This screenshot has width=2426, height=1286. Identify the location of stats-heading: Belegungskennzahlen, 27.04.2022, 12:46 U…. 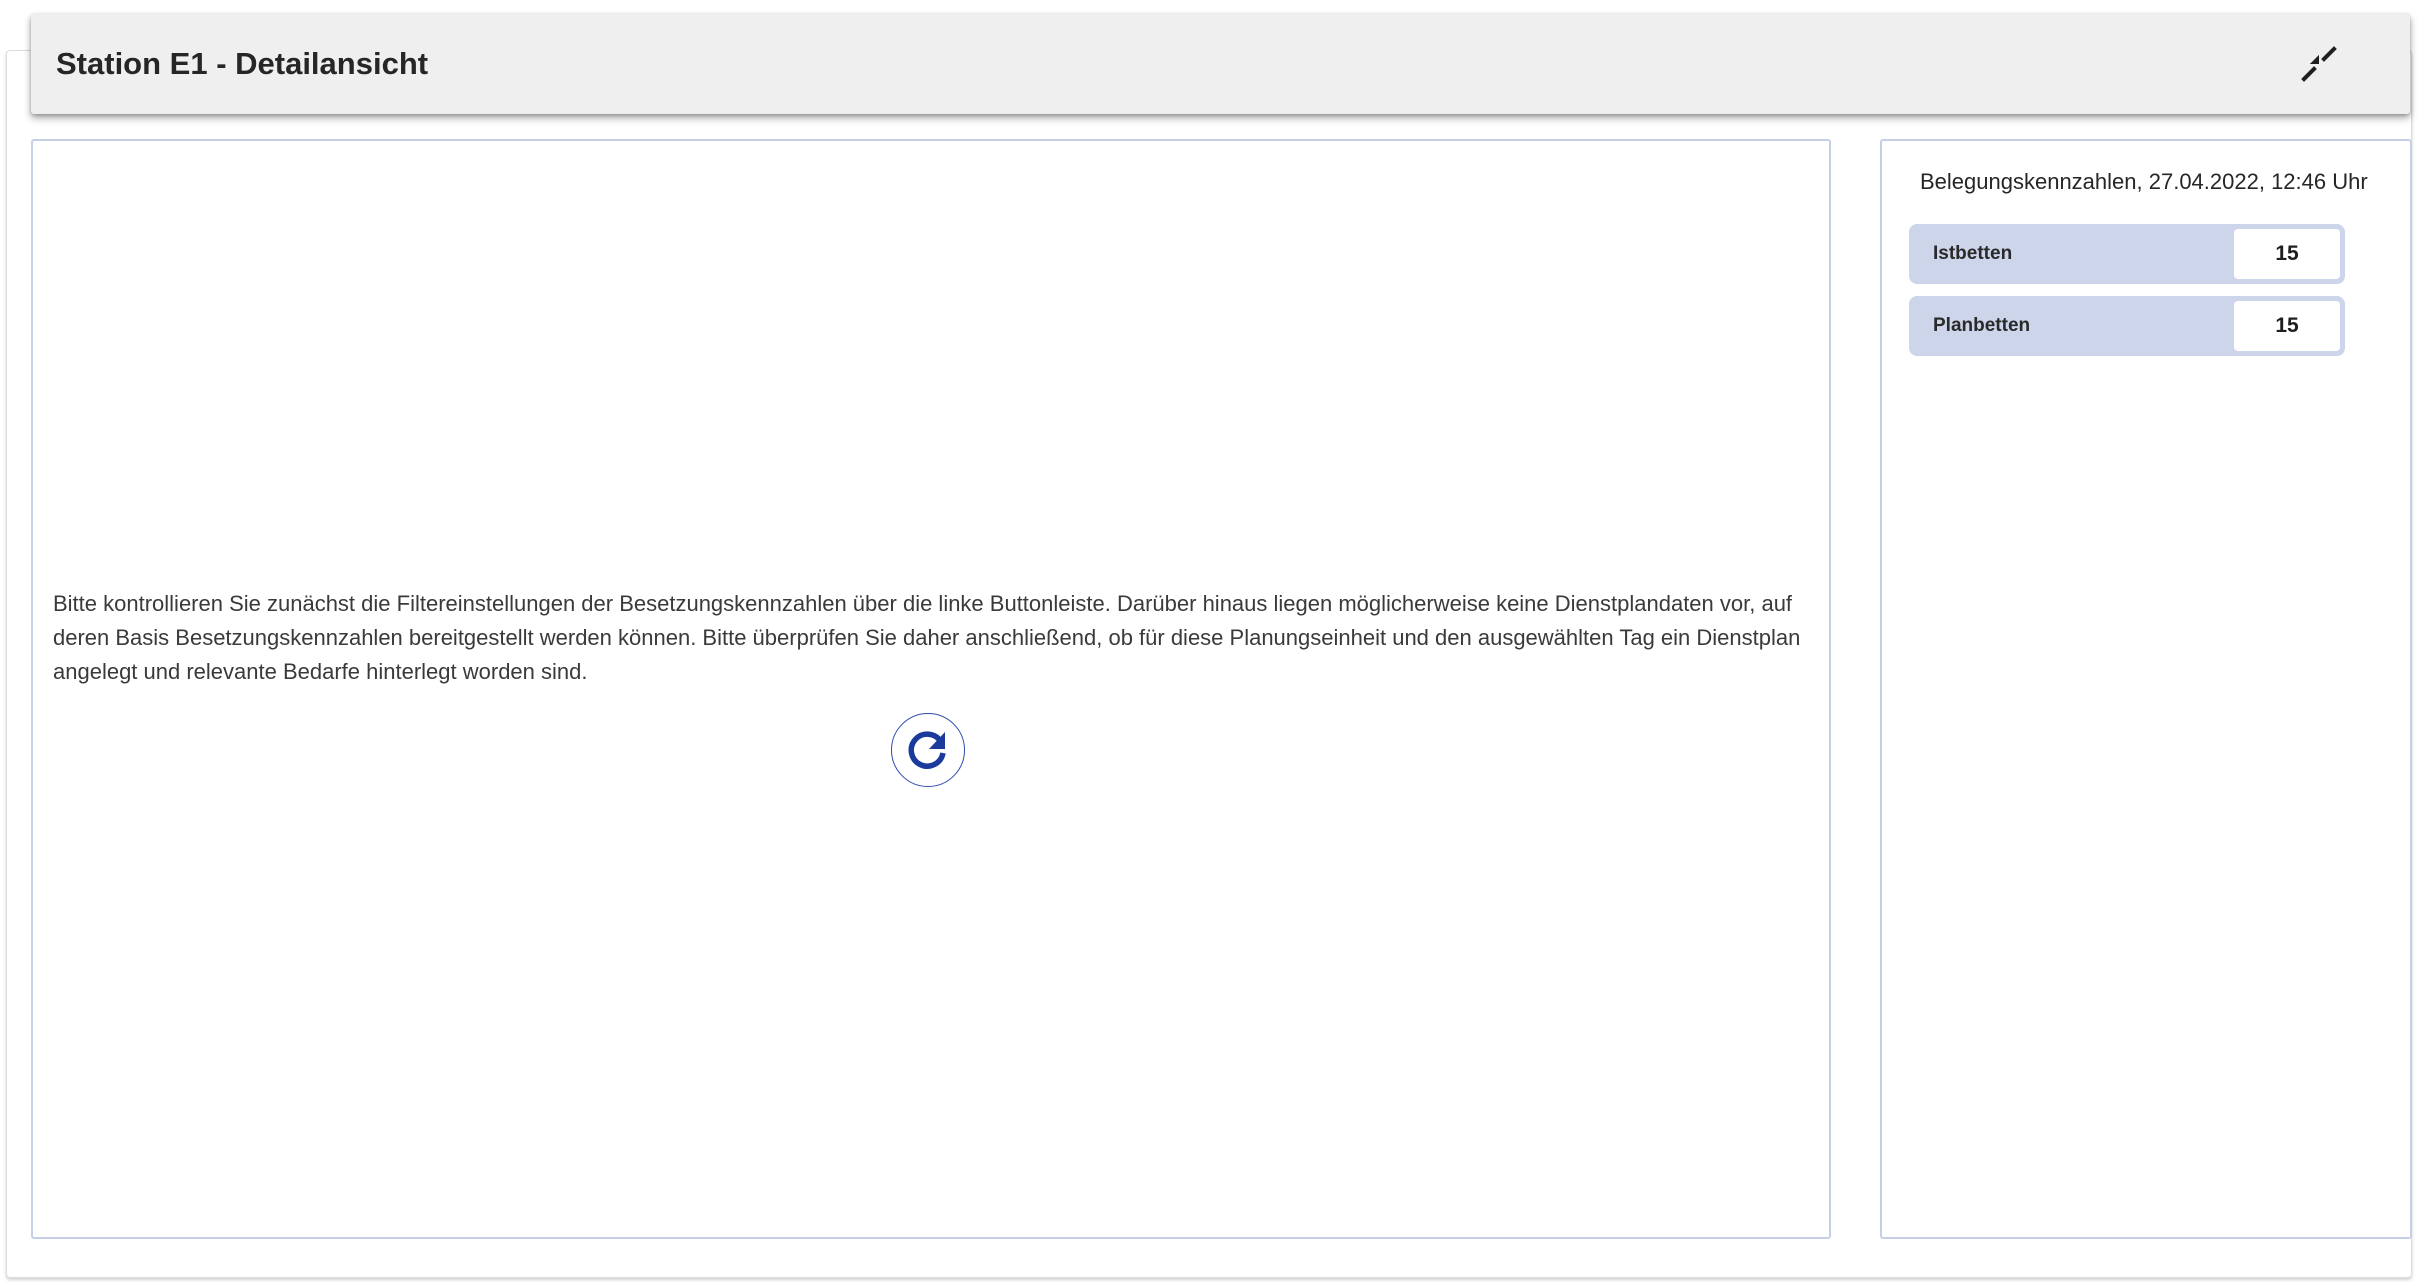
(2144, 181).